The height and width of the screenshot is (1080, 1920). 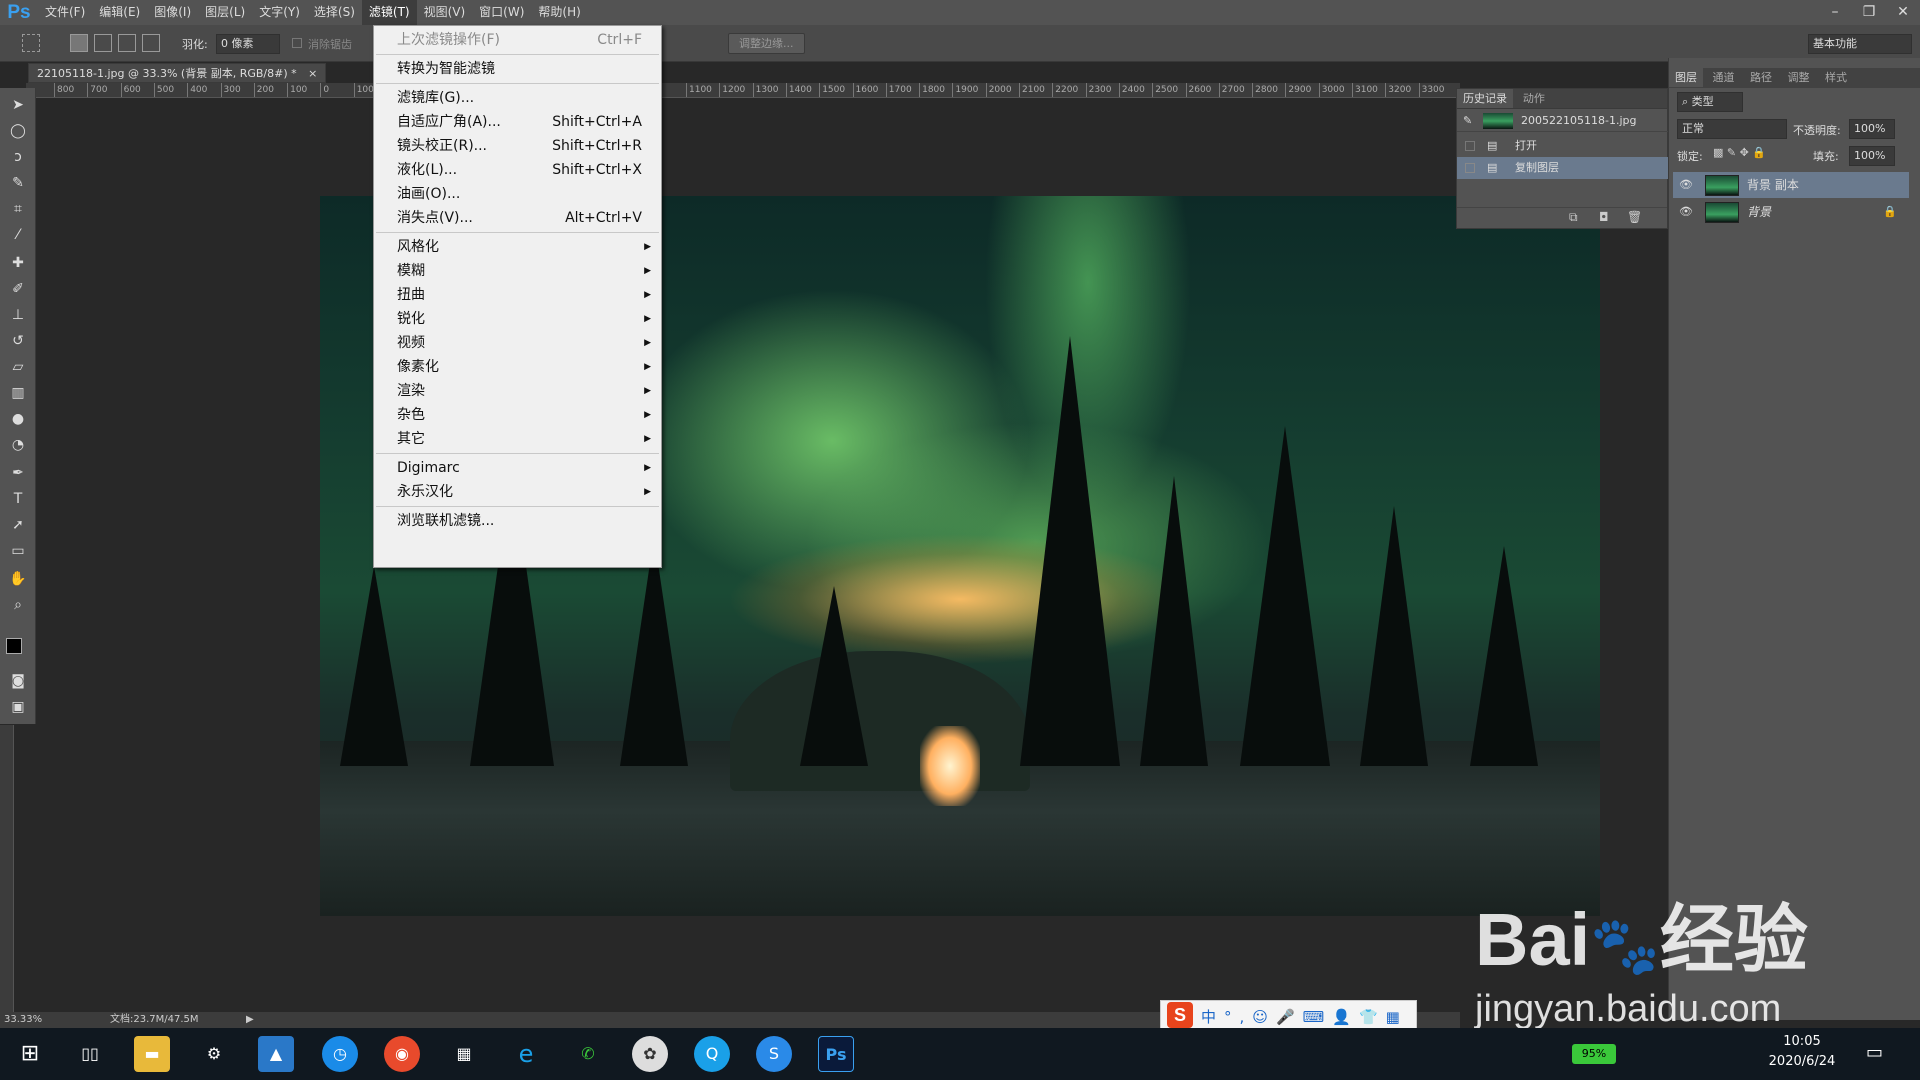 I want to click on hand-icon: ✋, so click(x=18, y=579).